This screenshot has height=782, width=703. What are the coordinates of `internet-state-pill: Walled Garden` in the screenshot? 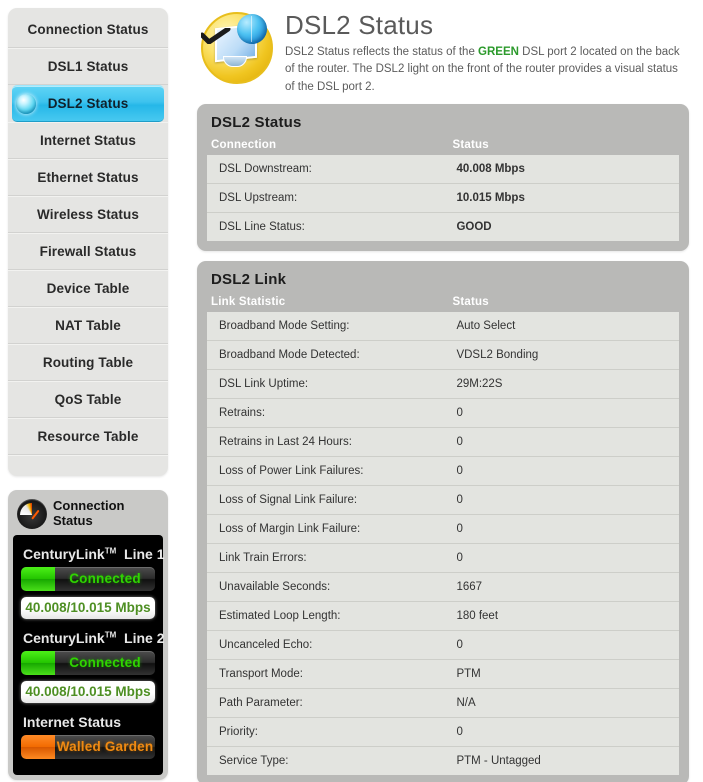 It's located at (88, 747).